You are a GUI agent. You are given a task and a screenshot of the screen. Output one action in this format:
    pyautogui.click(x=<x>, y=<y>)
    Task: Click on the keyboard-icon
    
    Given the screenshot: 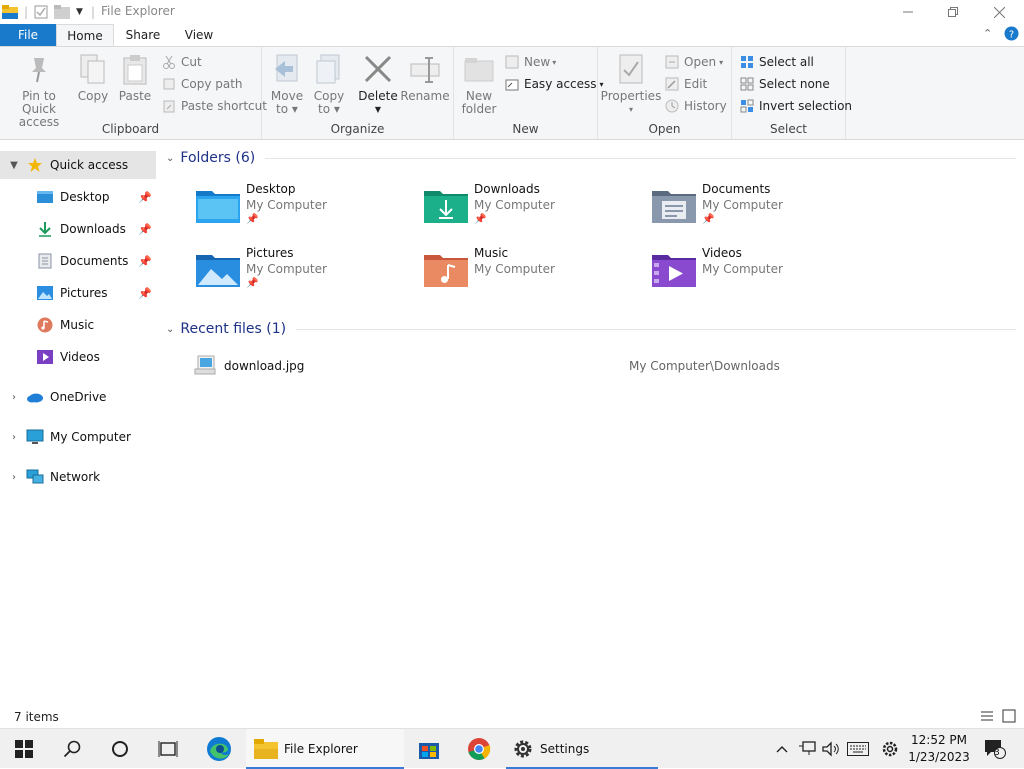 What is the action you would take?
    pyautogui.click(x=858, y=749)
    